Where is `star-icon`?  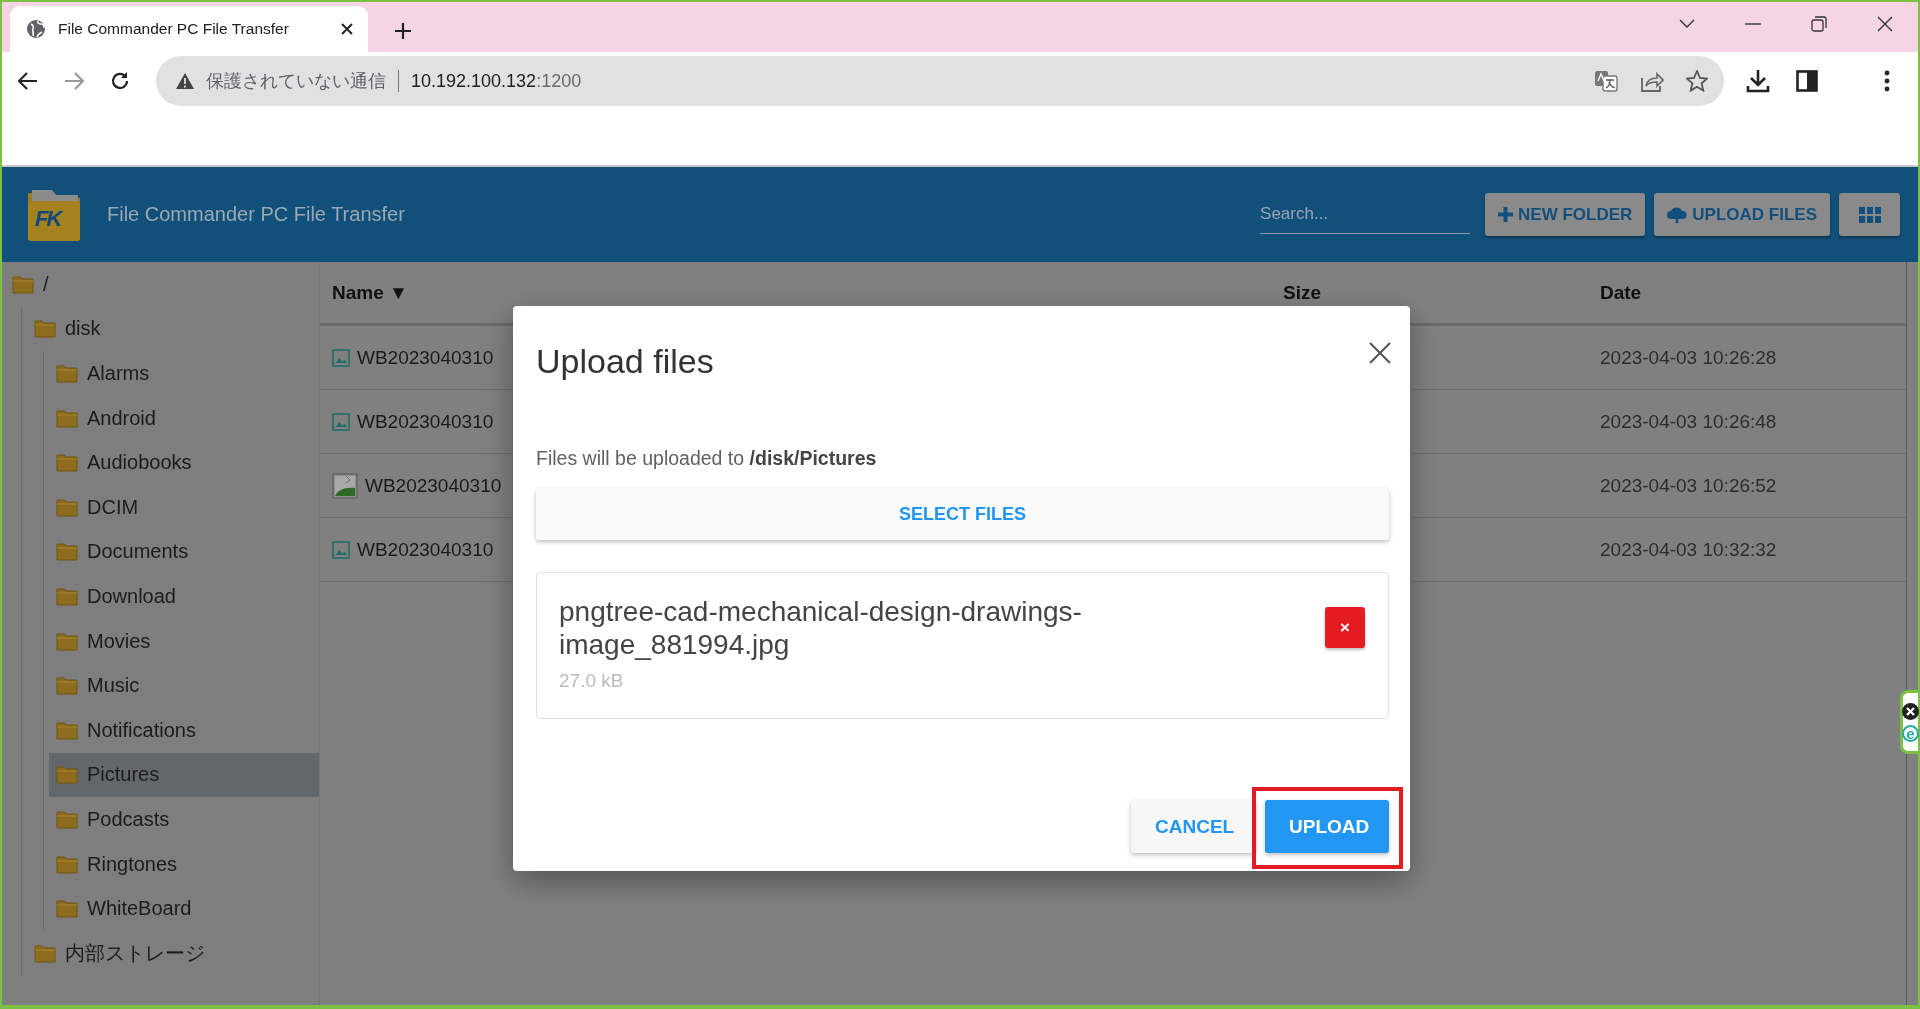
star-icon is located at coordinates (1697, 81).